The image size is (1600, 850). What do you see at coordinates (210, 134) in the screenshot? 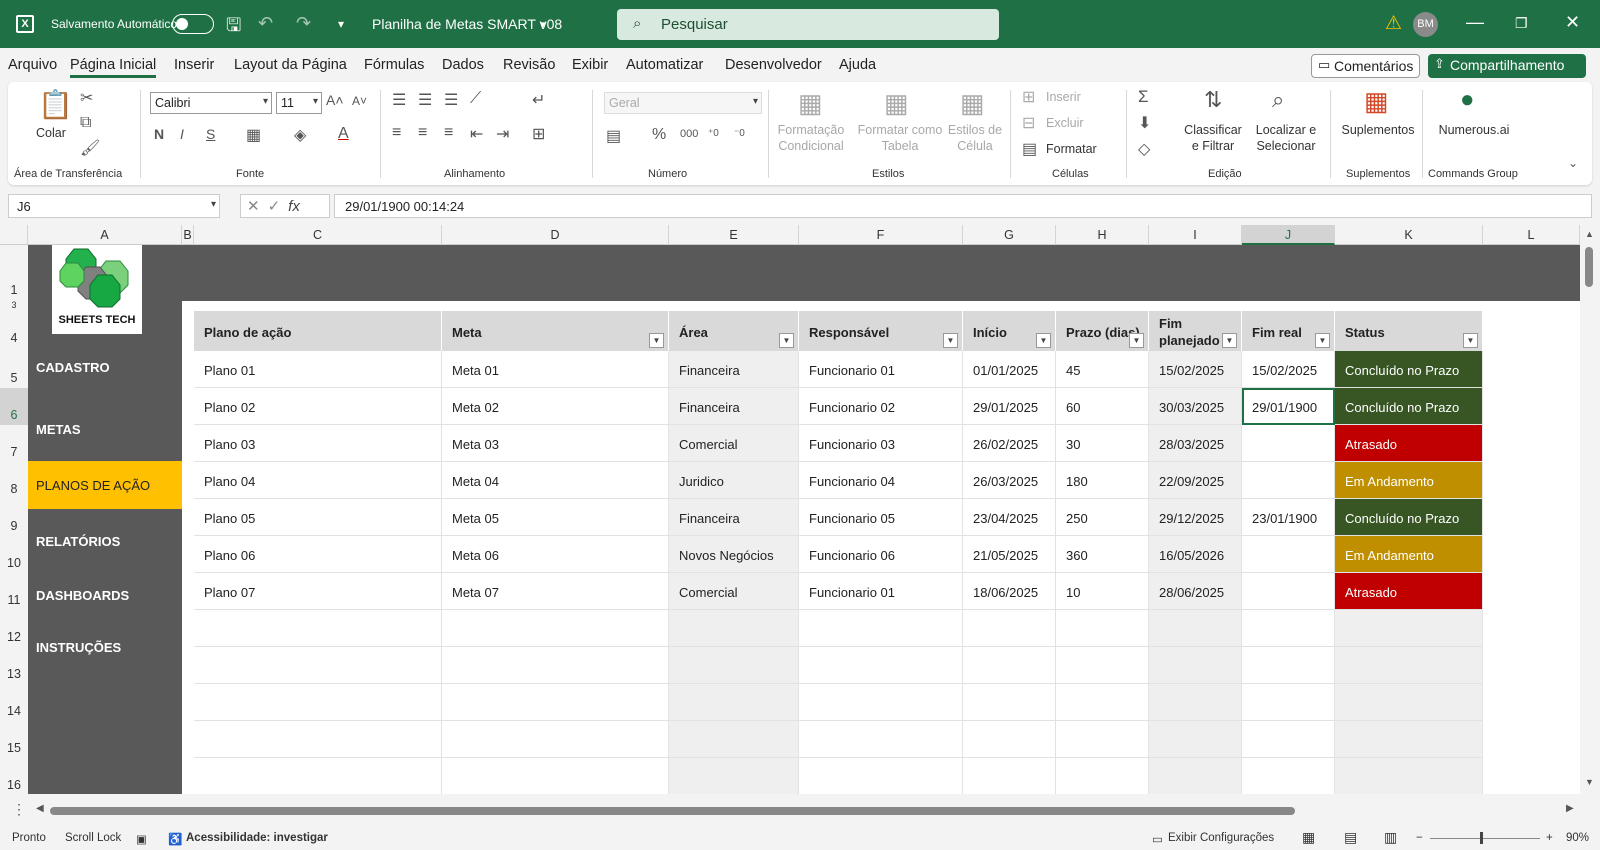
I see `underline-icon: S` at bounding box center [210, 134].